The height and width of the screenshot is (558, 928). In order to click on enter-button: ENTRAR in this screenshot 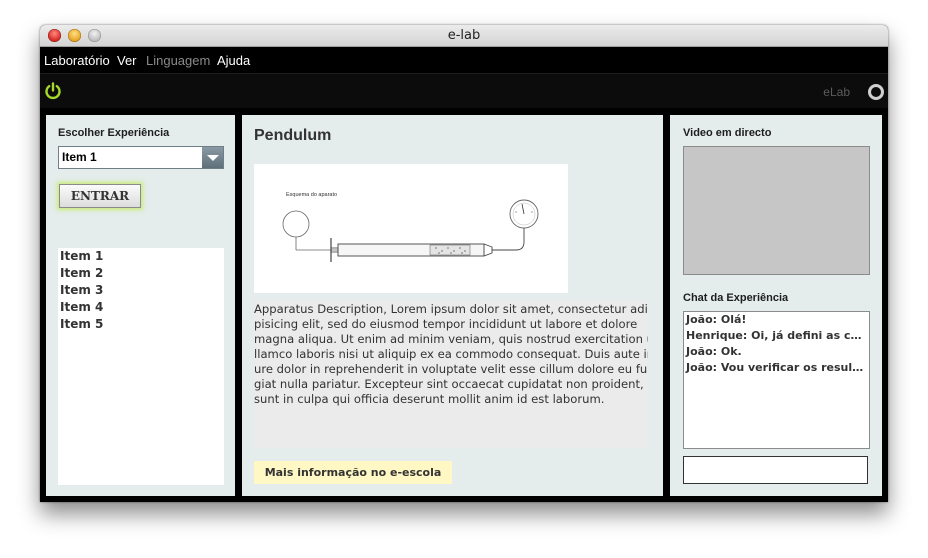, I will do `click(100, 196)`.